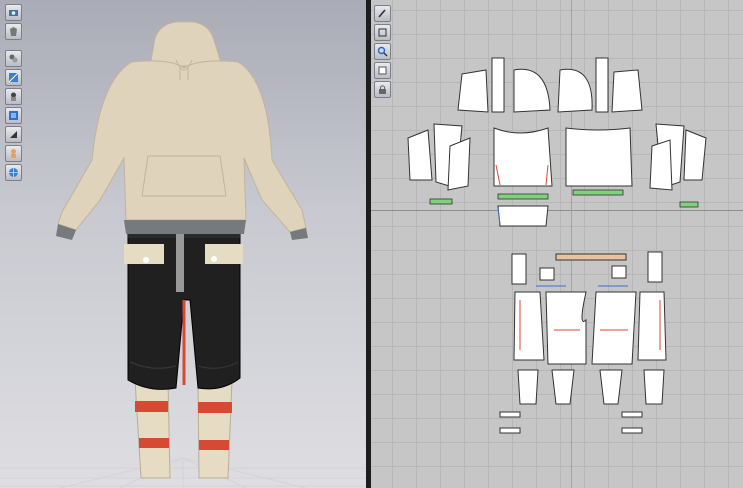  I want to click on lock-icon, so click(382, 89).